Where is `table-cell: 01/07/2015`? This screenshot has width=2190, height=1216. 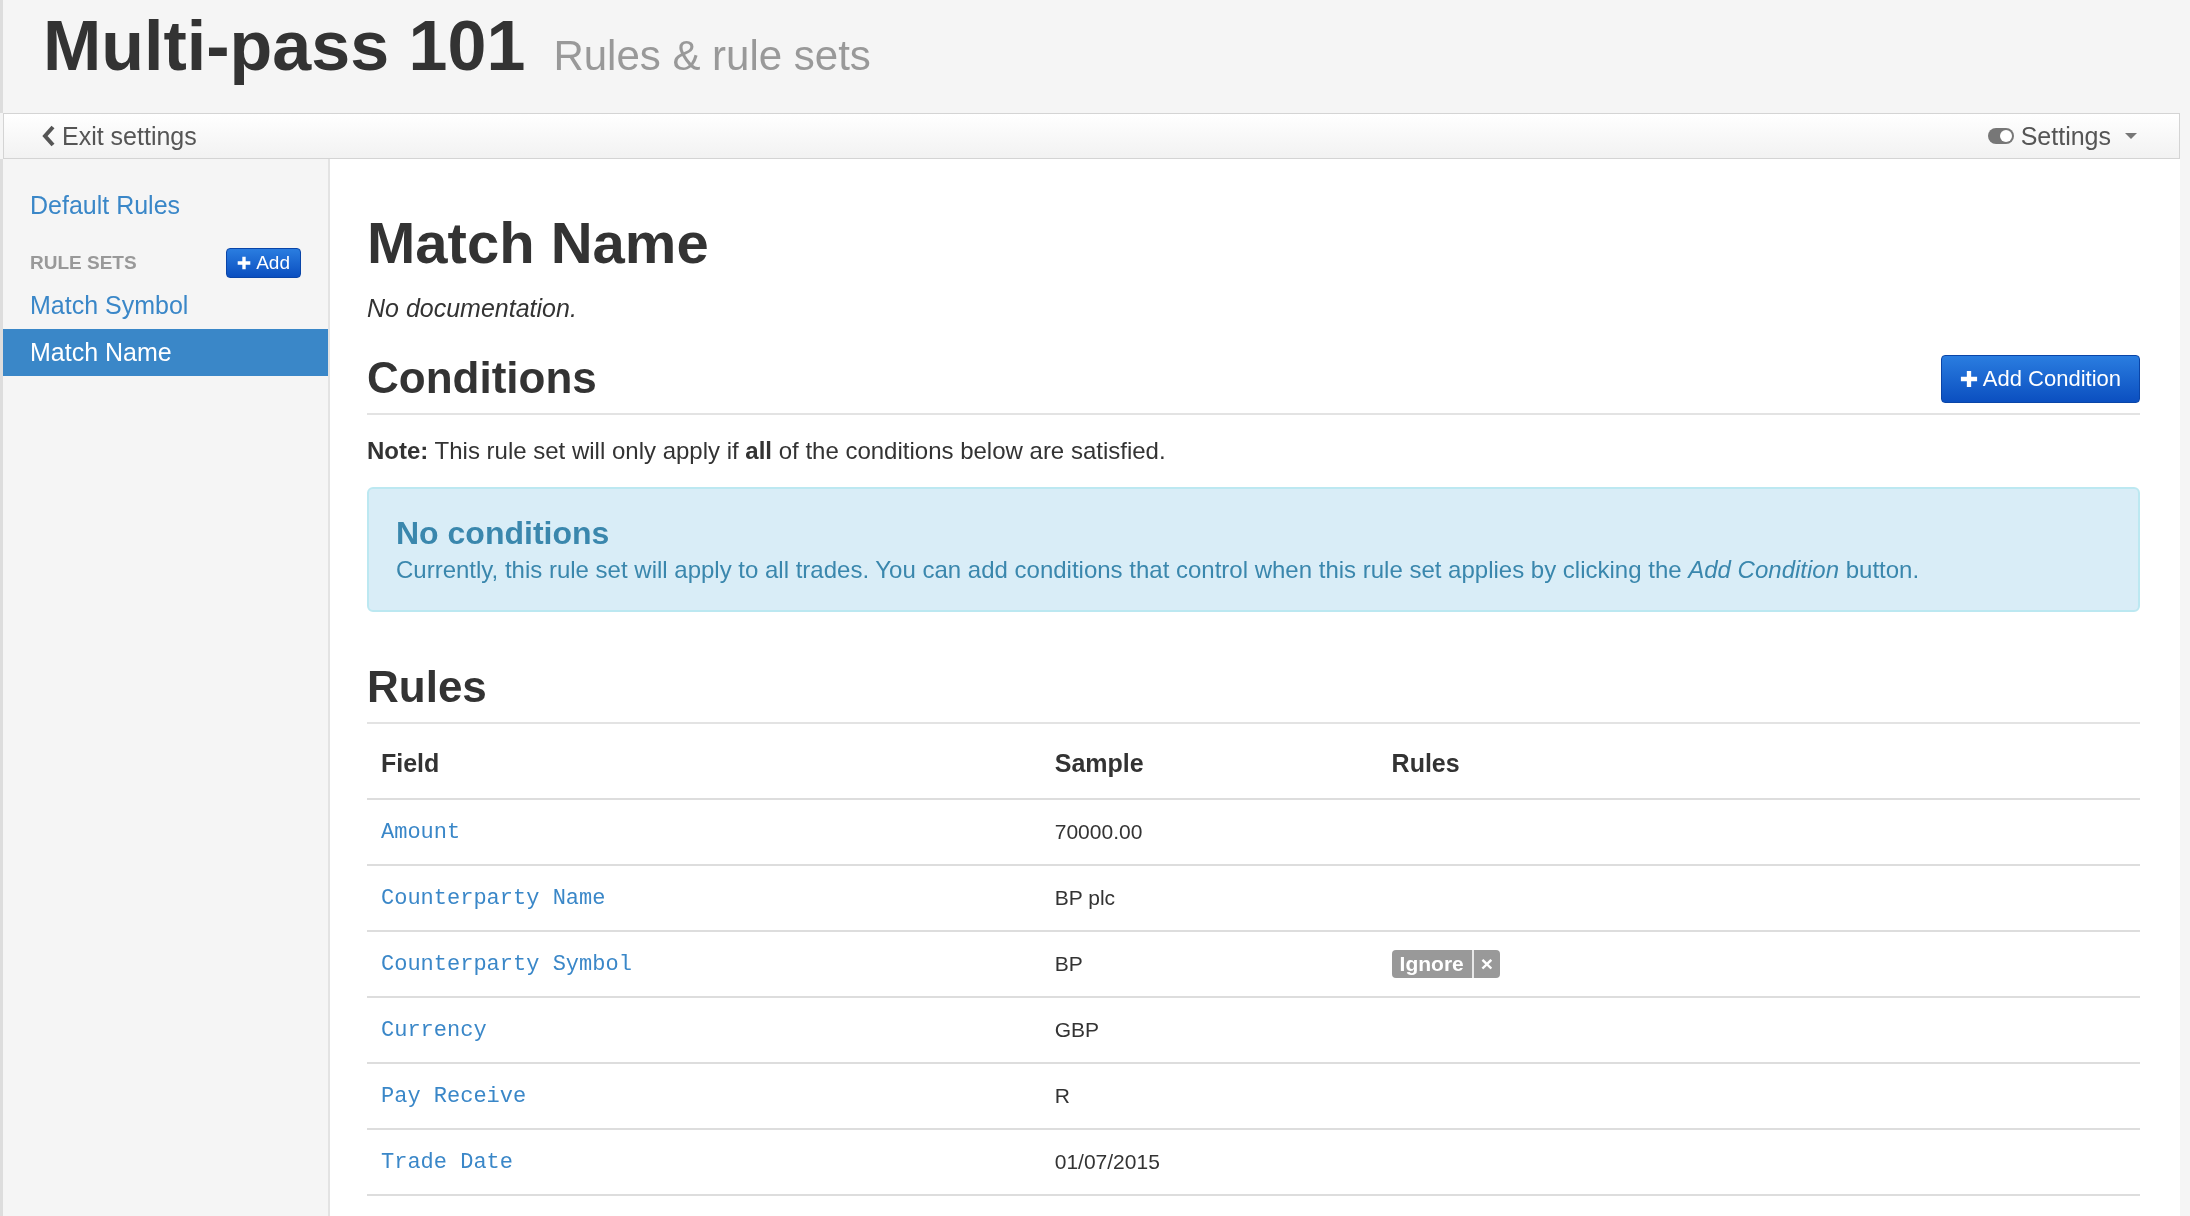
table-cell: 01/07/2015 is located at coordinates (1107, 1161).